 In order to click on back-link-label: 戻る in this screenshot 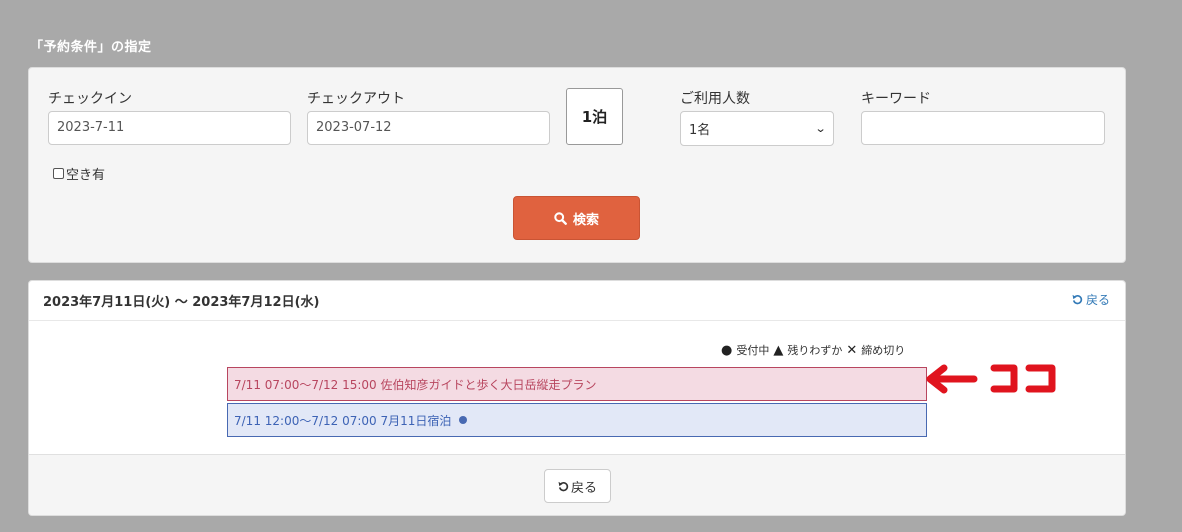, I will do `click(1097, 300)`.